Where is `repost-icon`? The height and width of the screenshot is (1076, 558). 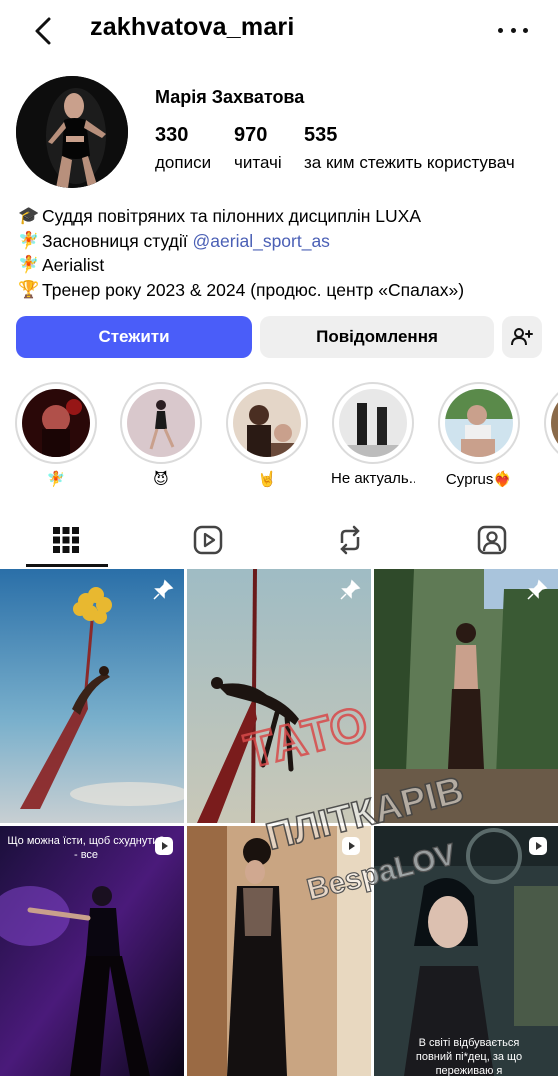
repost-icon is located at coordinates (350, 540).